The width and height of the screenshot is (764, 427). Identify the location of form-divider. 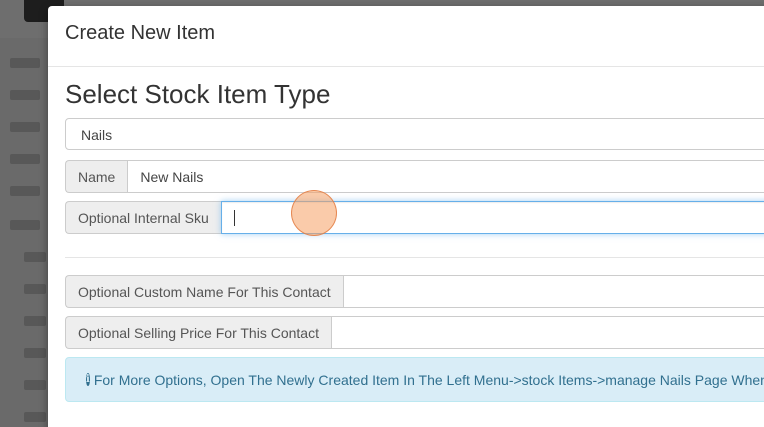
(414, 257).